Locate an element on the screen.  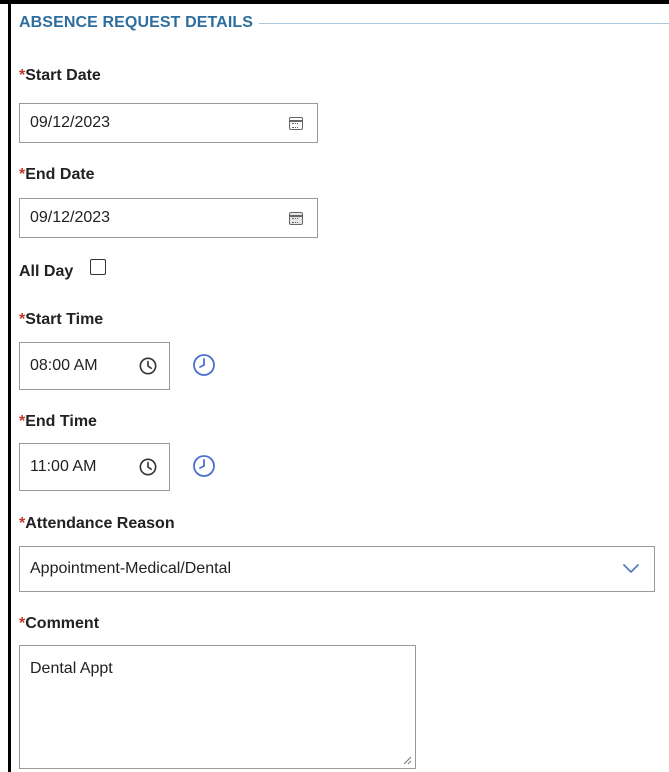
end-date-value: 09/12/2023 is located at coordinates (70, 217).